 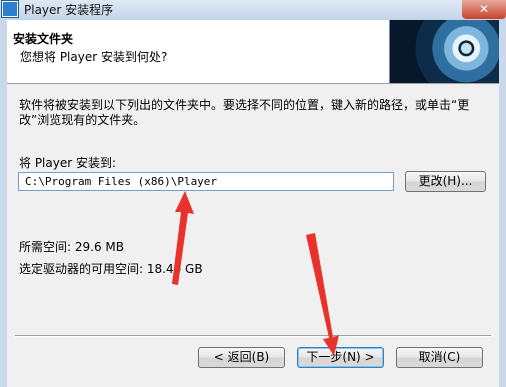 What do you see at coordinates (94, 57) in the screenshot?
I see `page-subtitle: 您想将 Player 安装到何处?` at bounding box center [94, 57].